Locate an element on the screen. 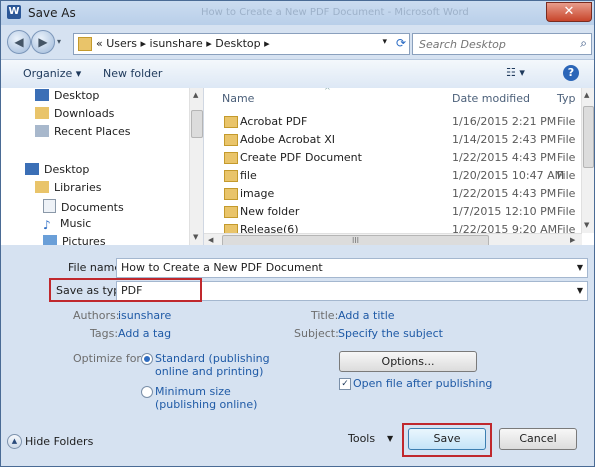 Image resolution: width=595 pixels, height=467 pixels. nav-item-label: Recent Places is located at coordinates (92, 131).